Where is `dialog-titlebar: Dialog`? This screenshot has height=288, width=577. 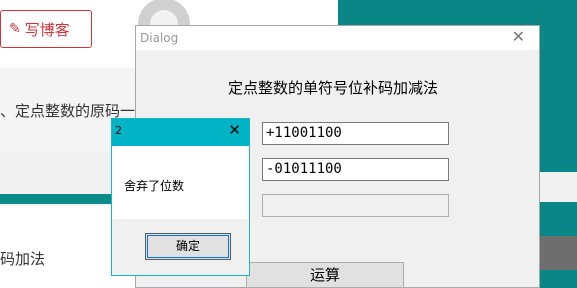
dialog-titlebar: Dialog is located at coordinates (337, 38).